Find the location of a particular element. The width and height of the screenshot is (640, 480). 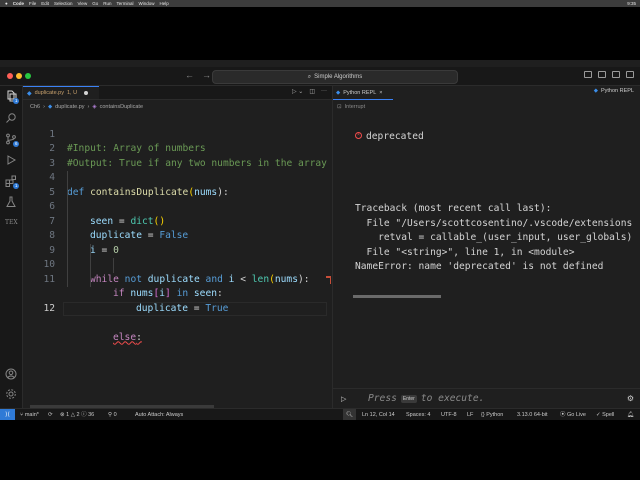

menu-window: Window is located at coordinates (147, 3).